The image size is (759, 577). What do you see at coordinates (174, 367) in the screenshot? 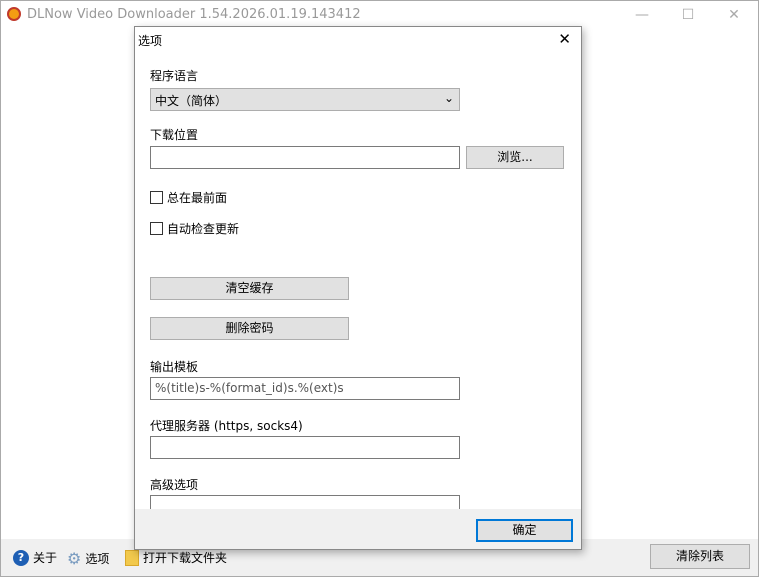
I see `output-template-label: 输出模板` at bounding box center [174, 367].